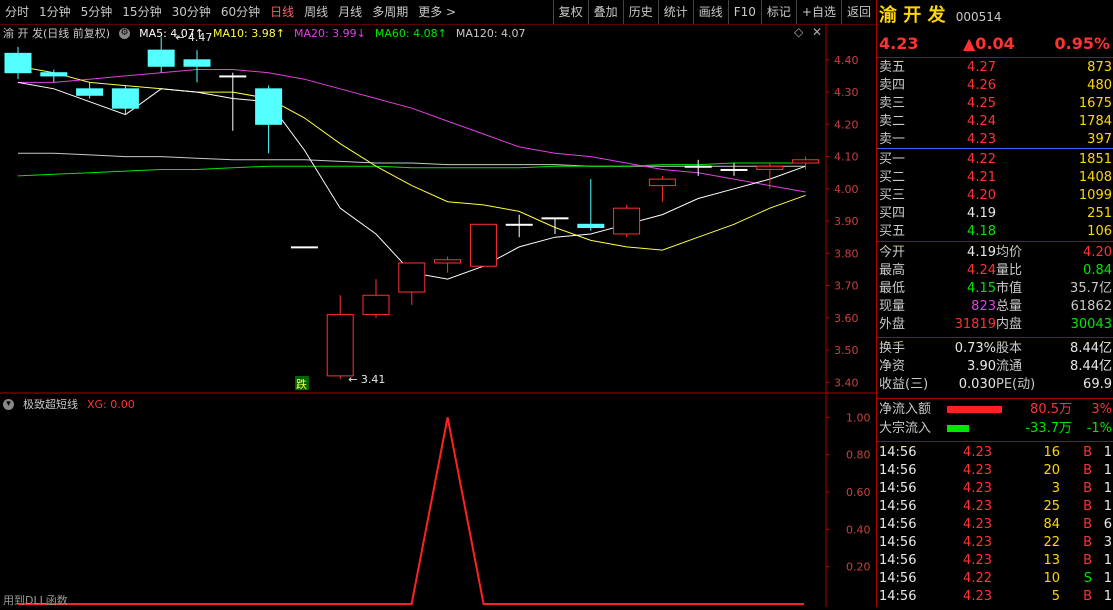  Describe the element at coordinates (981, 103) in the screenshot. I see `level-price: 4.25` at that location.